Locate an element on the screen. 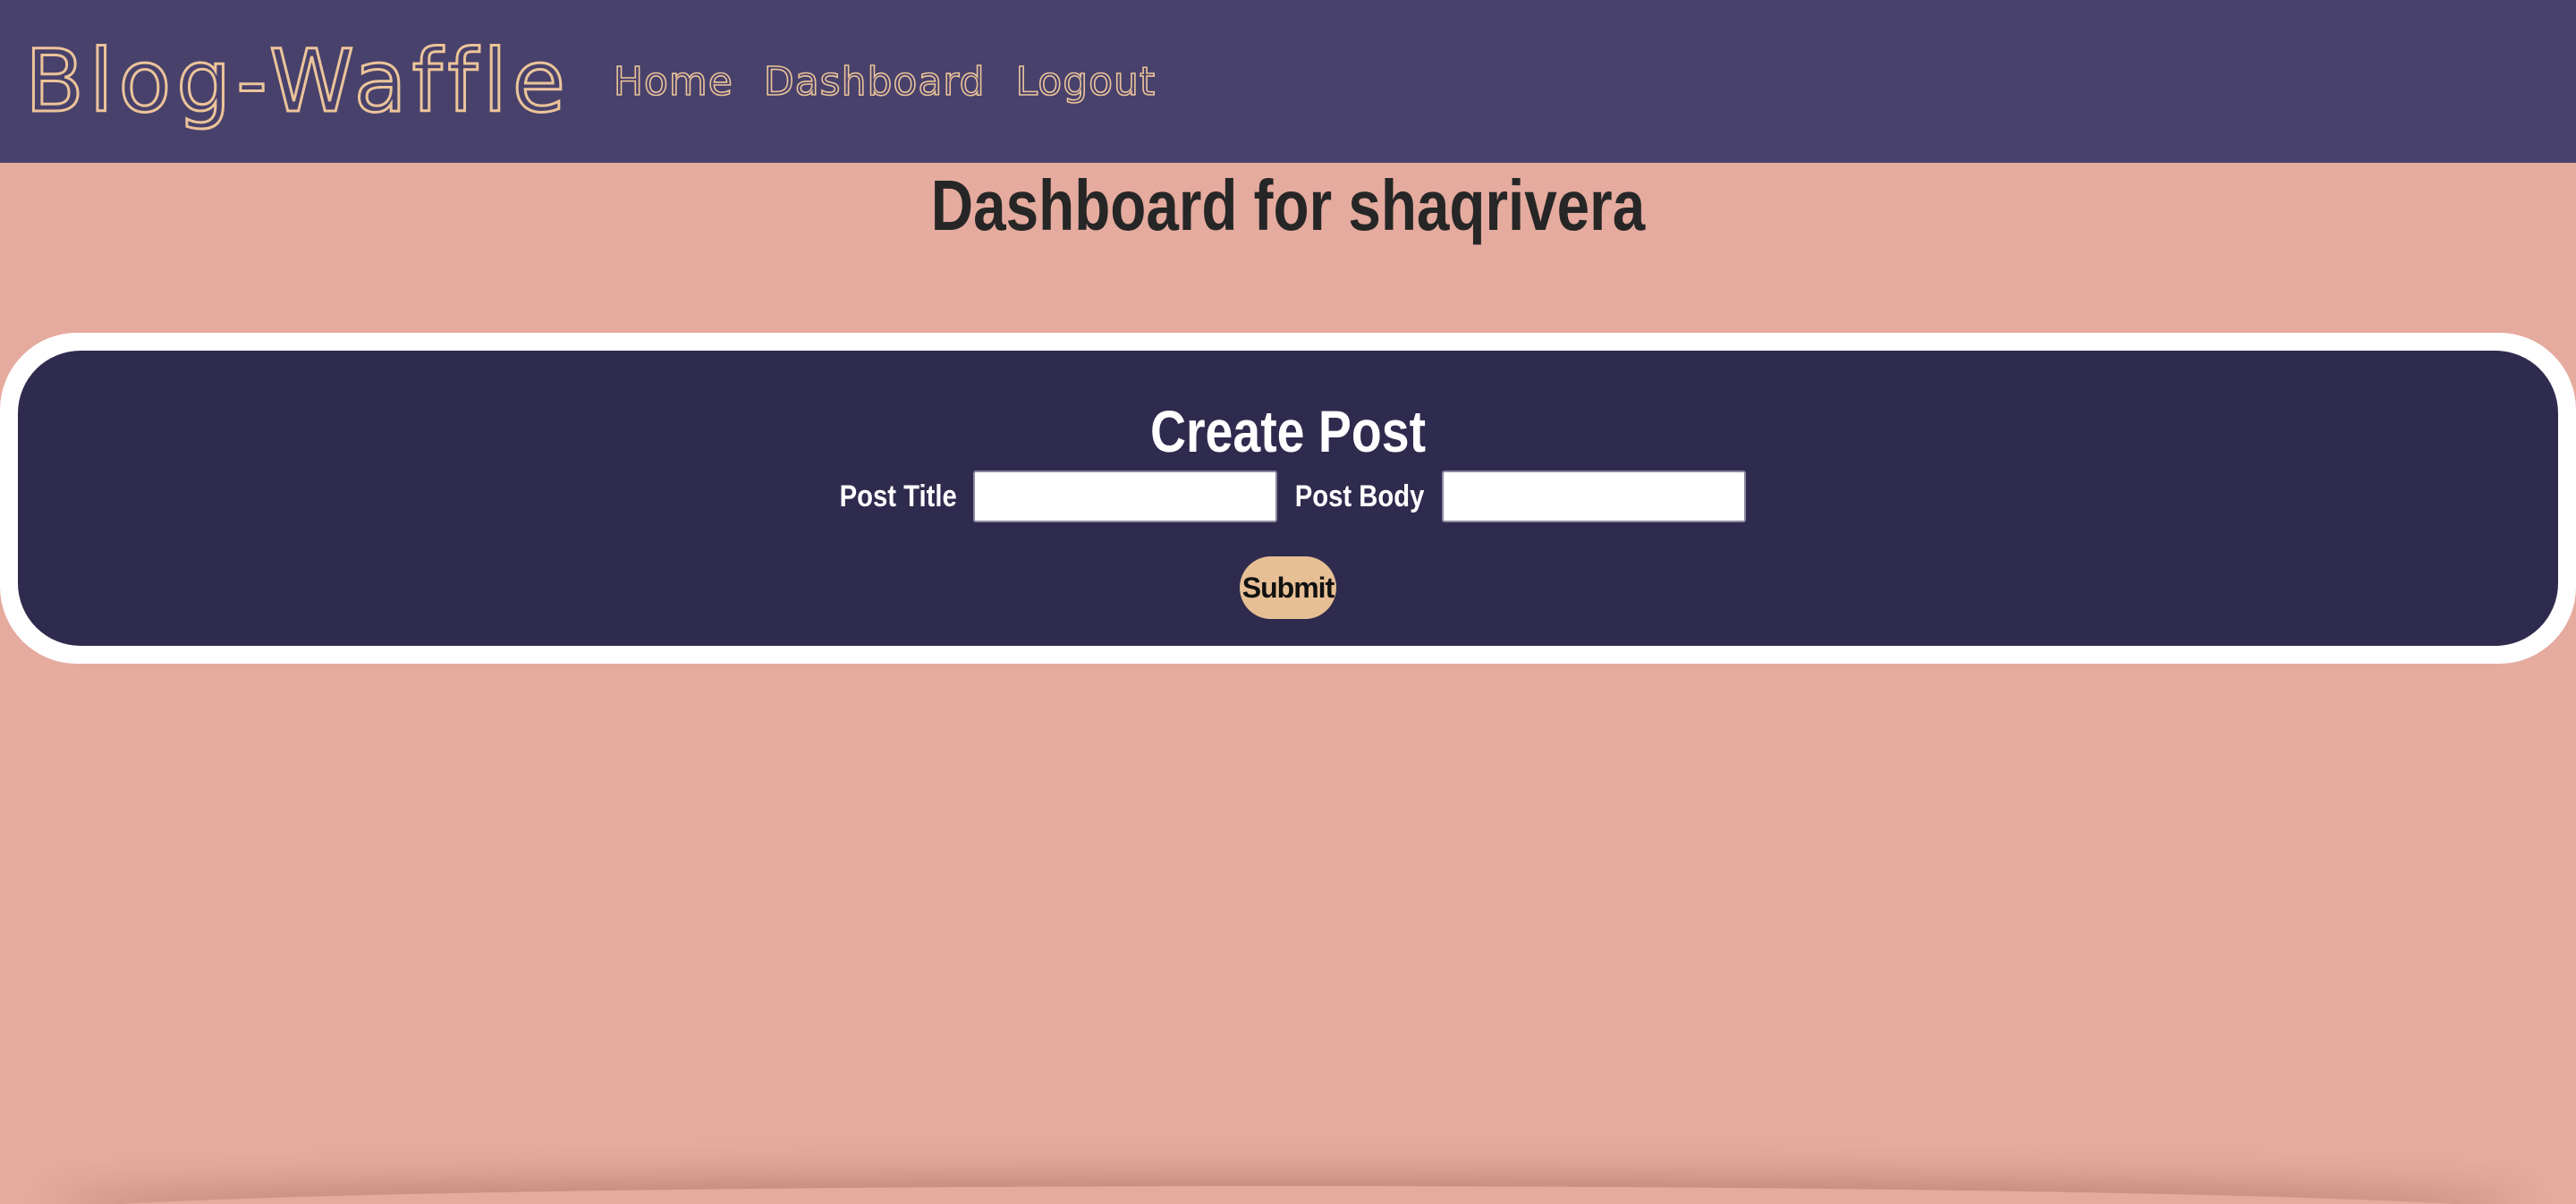 This screenshot has width=2576, height=1204. nav-link-logout: Logout is located at coordinates (1086, 82).